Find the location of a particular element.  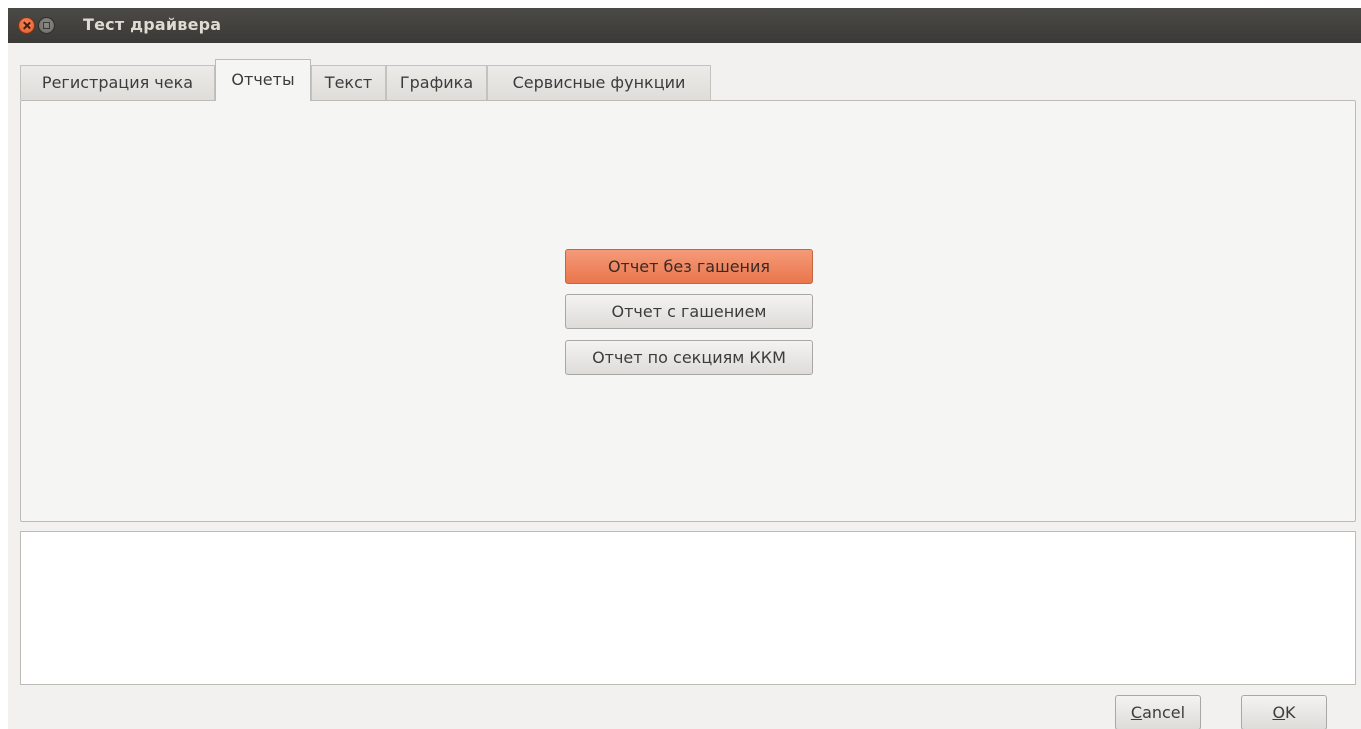

cancel-button: Cancel is located at coordinates (1158, 712).